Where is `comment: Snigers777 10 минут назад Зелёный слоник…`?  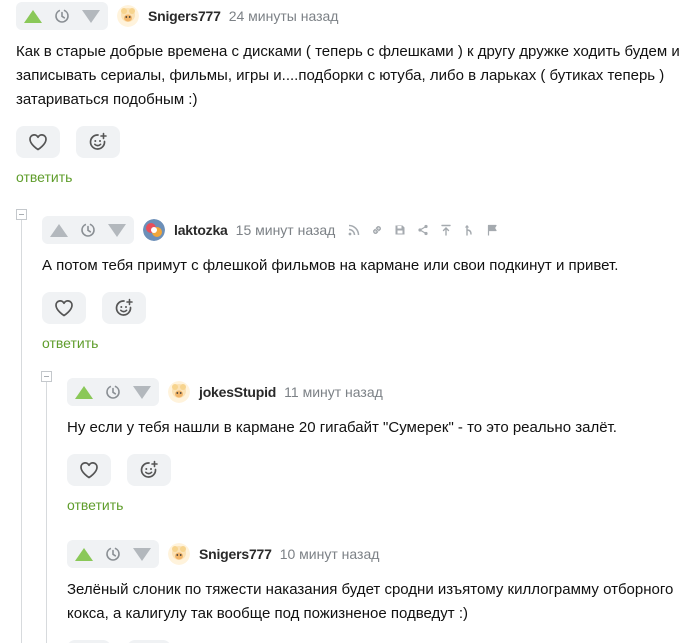 comment: Snigers777 10 минут назад Зелёный слоник… is located at coordinates (382, 591).